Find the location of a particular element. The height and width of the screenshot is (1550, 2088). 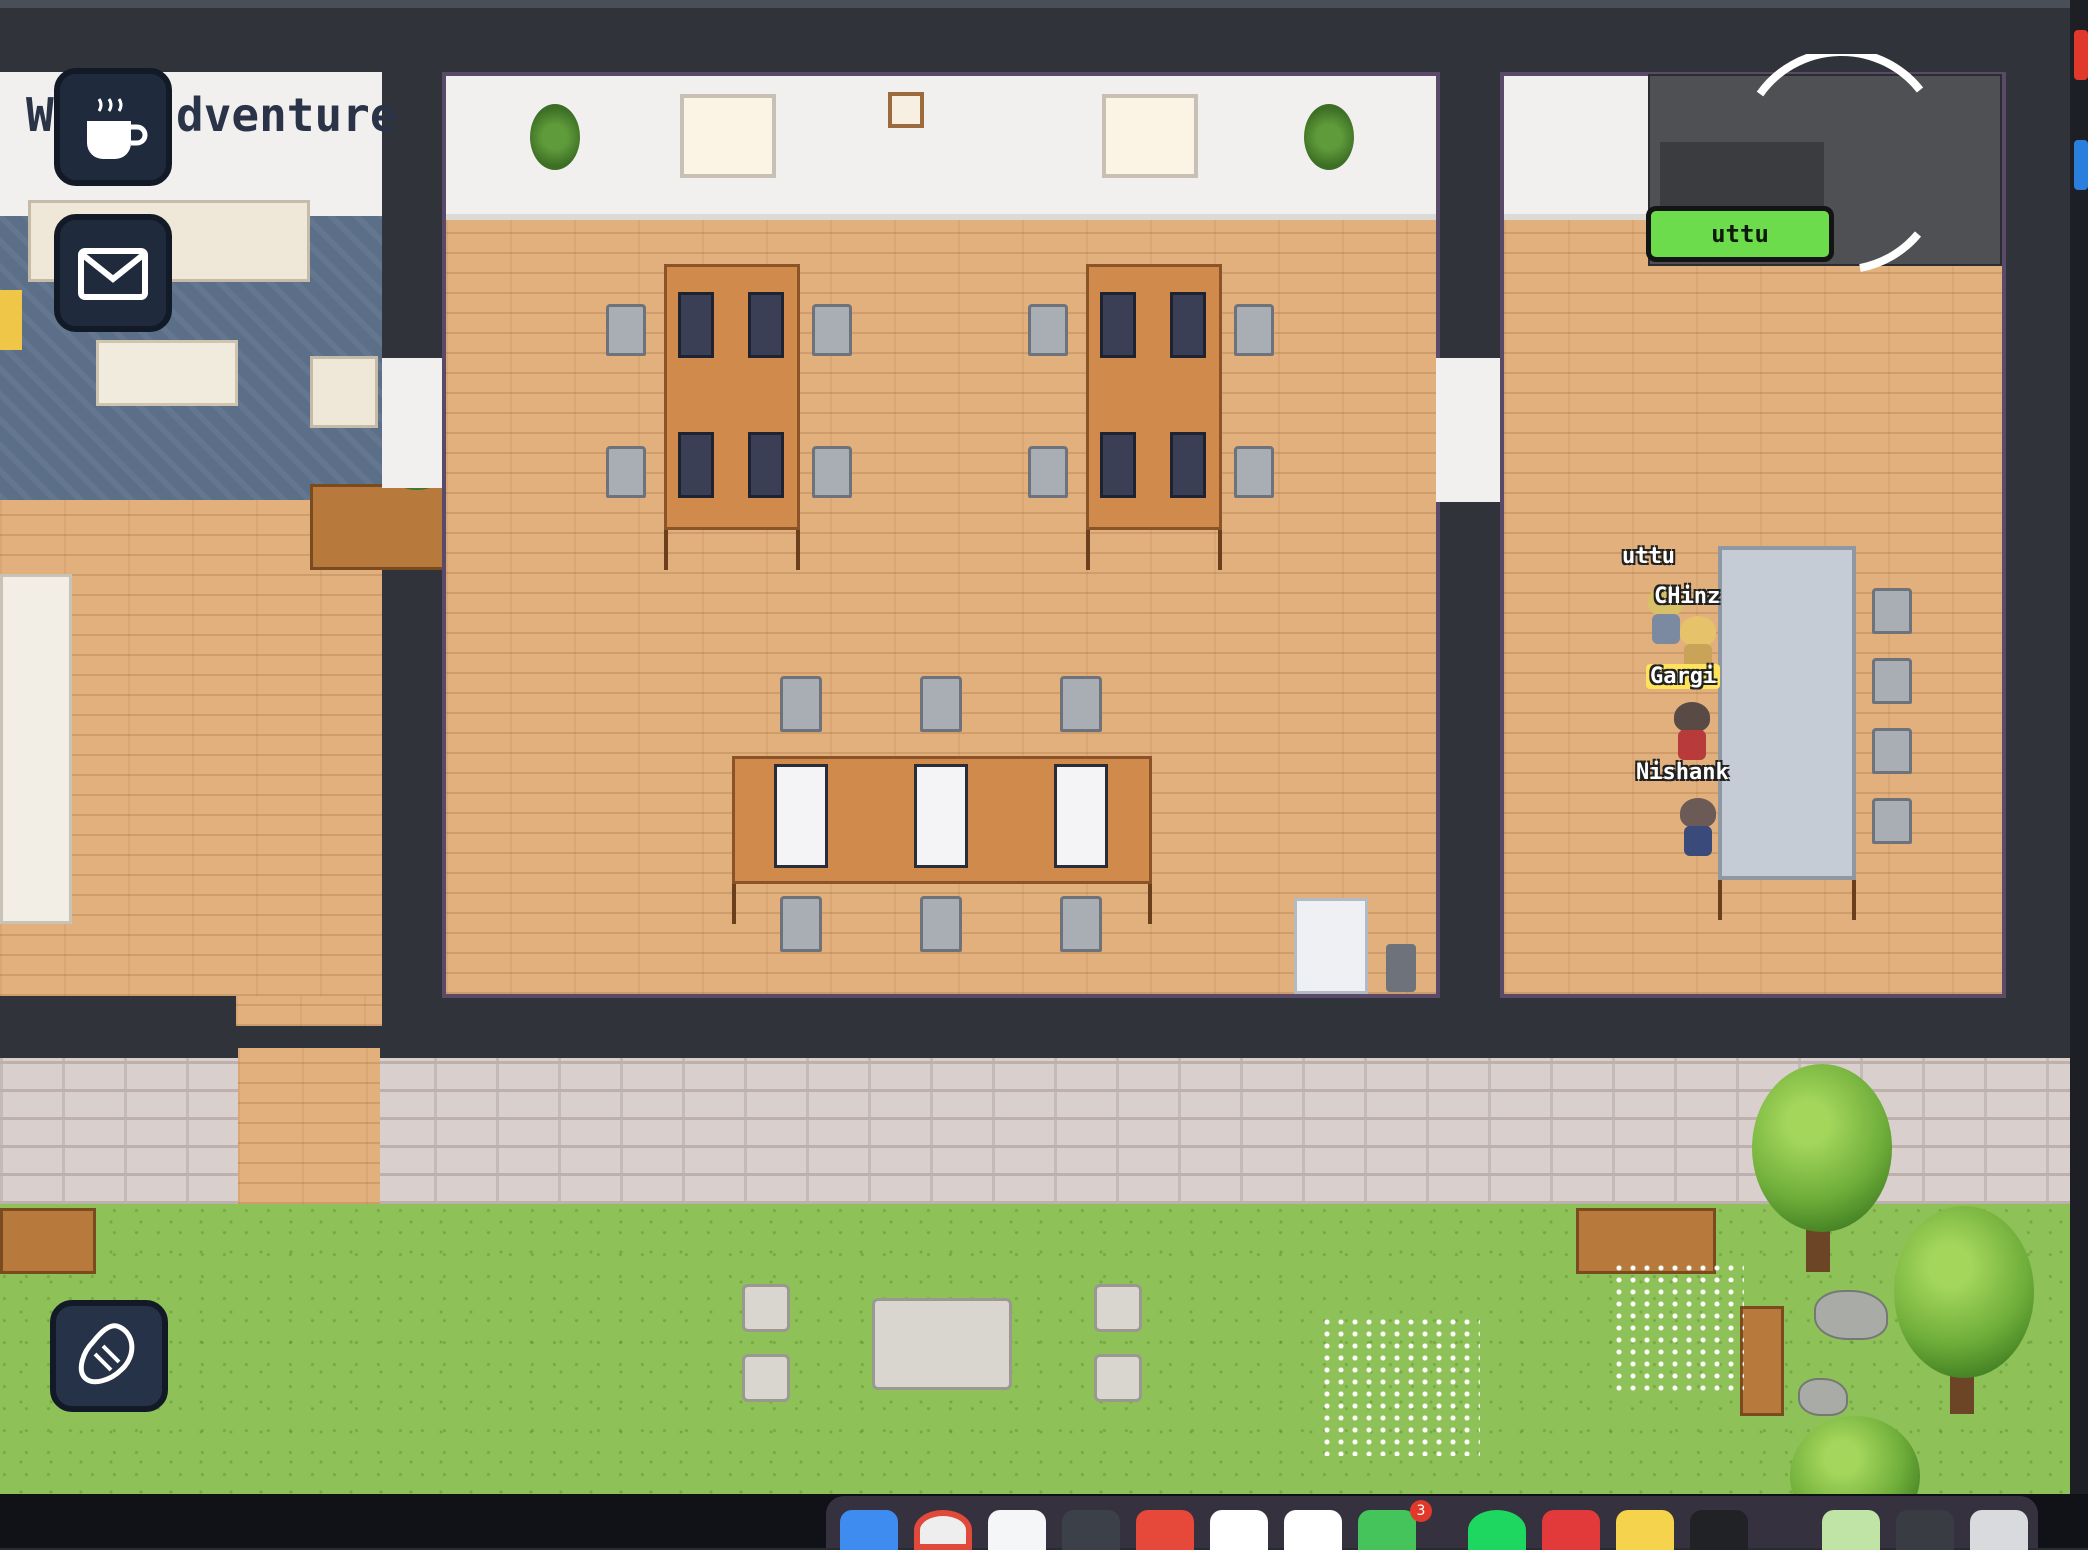

slack-icon is located at coordinates (1313, 1530).